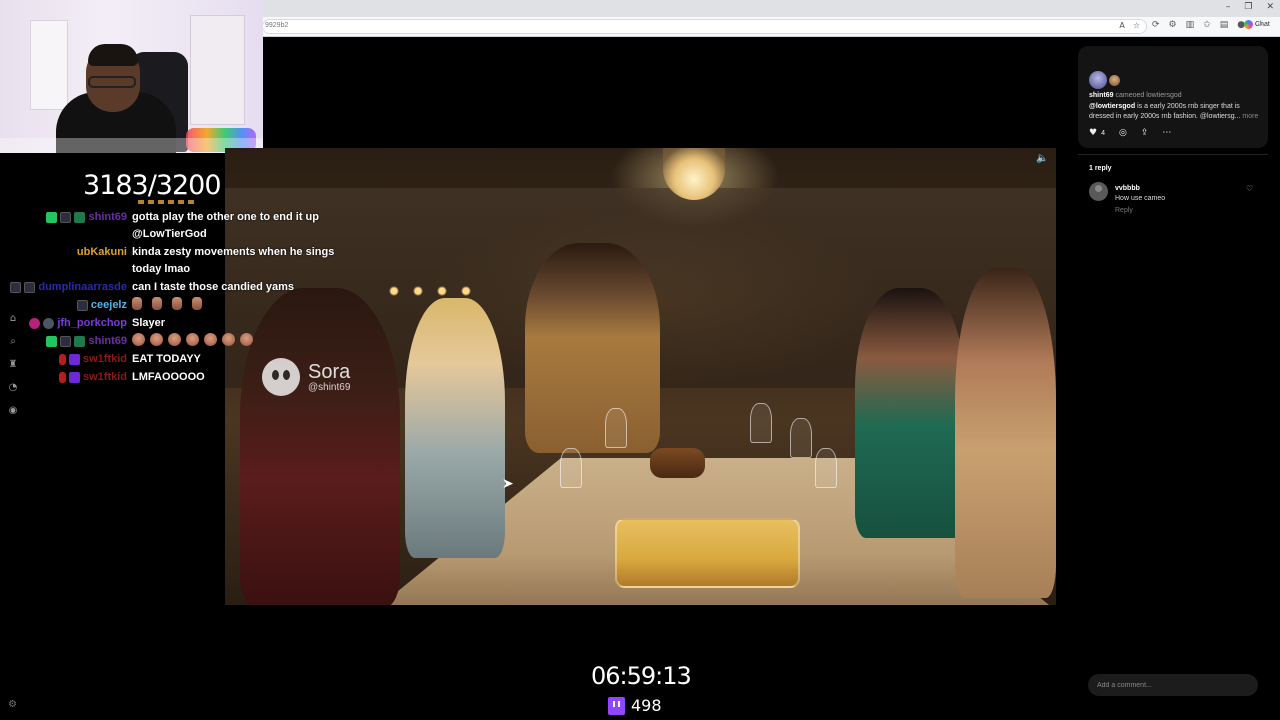 This screenshot has width=1280, height=720. What do you see at coordinates (1173, 25) in the screenshot?
I see `extensions-icon: ⚙` at bounding box center [1173, 25].